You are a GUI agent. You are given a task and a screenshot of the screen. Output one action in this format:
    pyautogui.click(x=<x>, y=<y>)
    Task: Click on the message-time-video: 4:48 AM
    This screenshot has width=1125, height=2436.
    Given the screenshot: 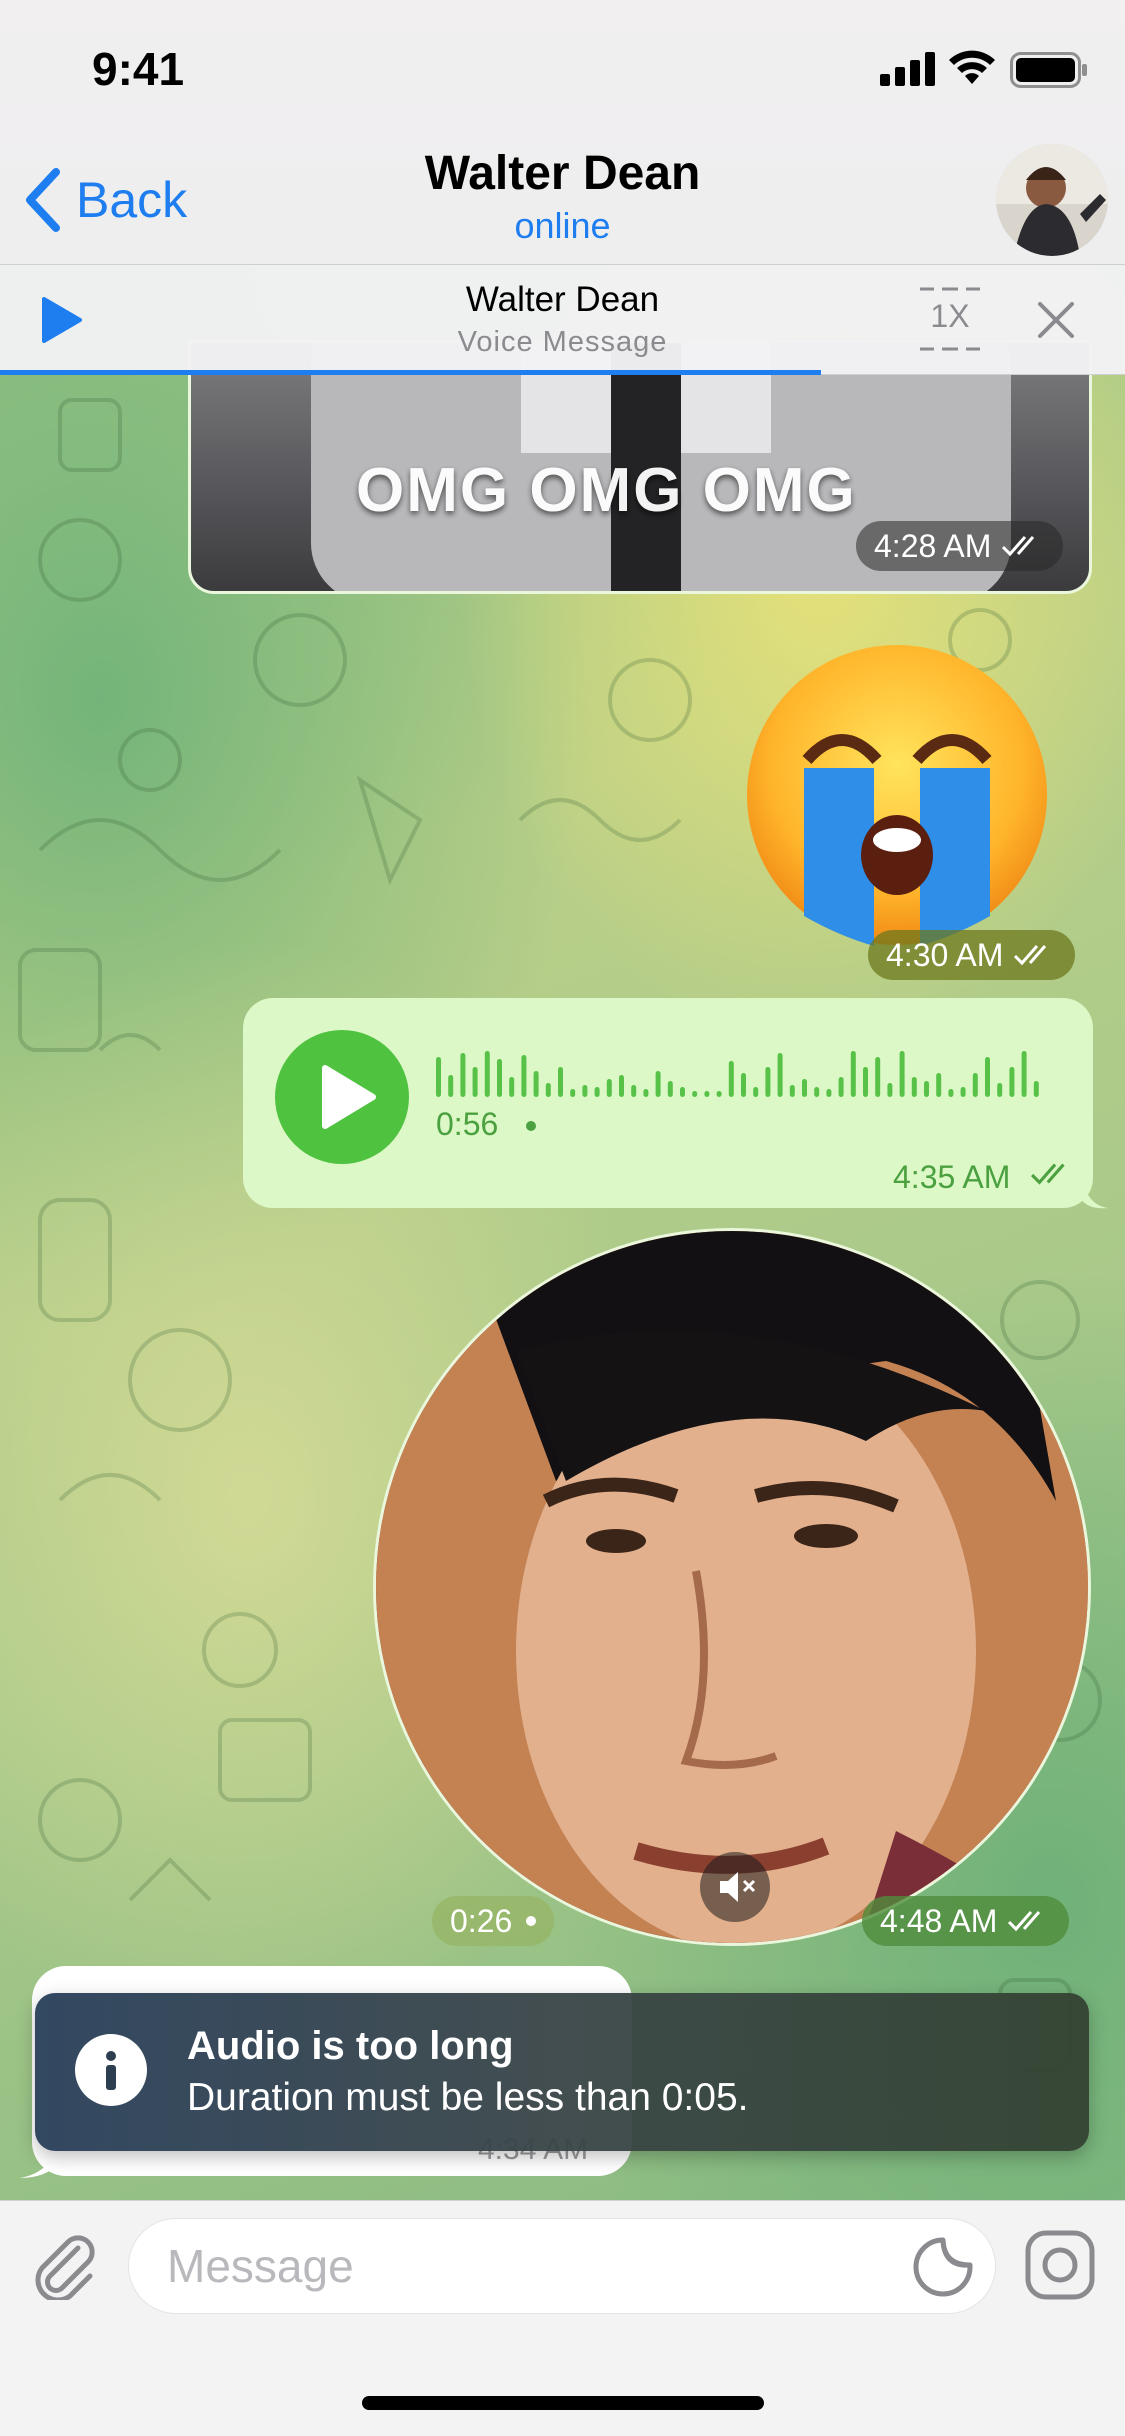 What is the action you would take?
    pyautogui.click(x=966, y=1921)
    